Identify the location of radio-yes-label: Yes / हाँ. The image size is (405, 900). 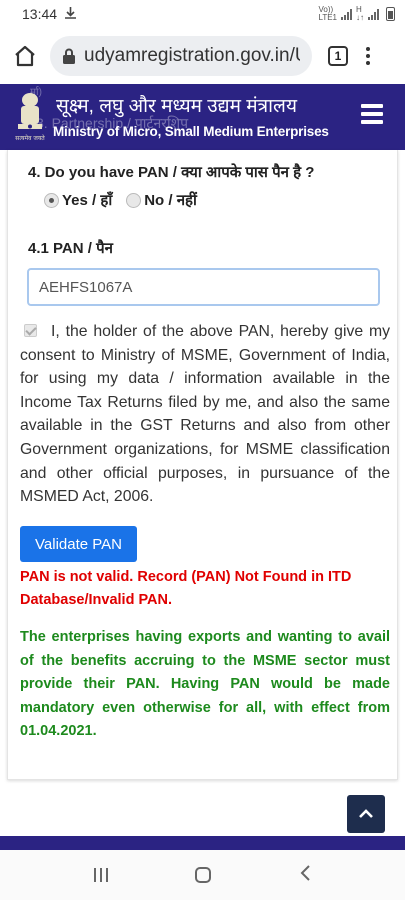
(87, 200).